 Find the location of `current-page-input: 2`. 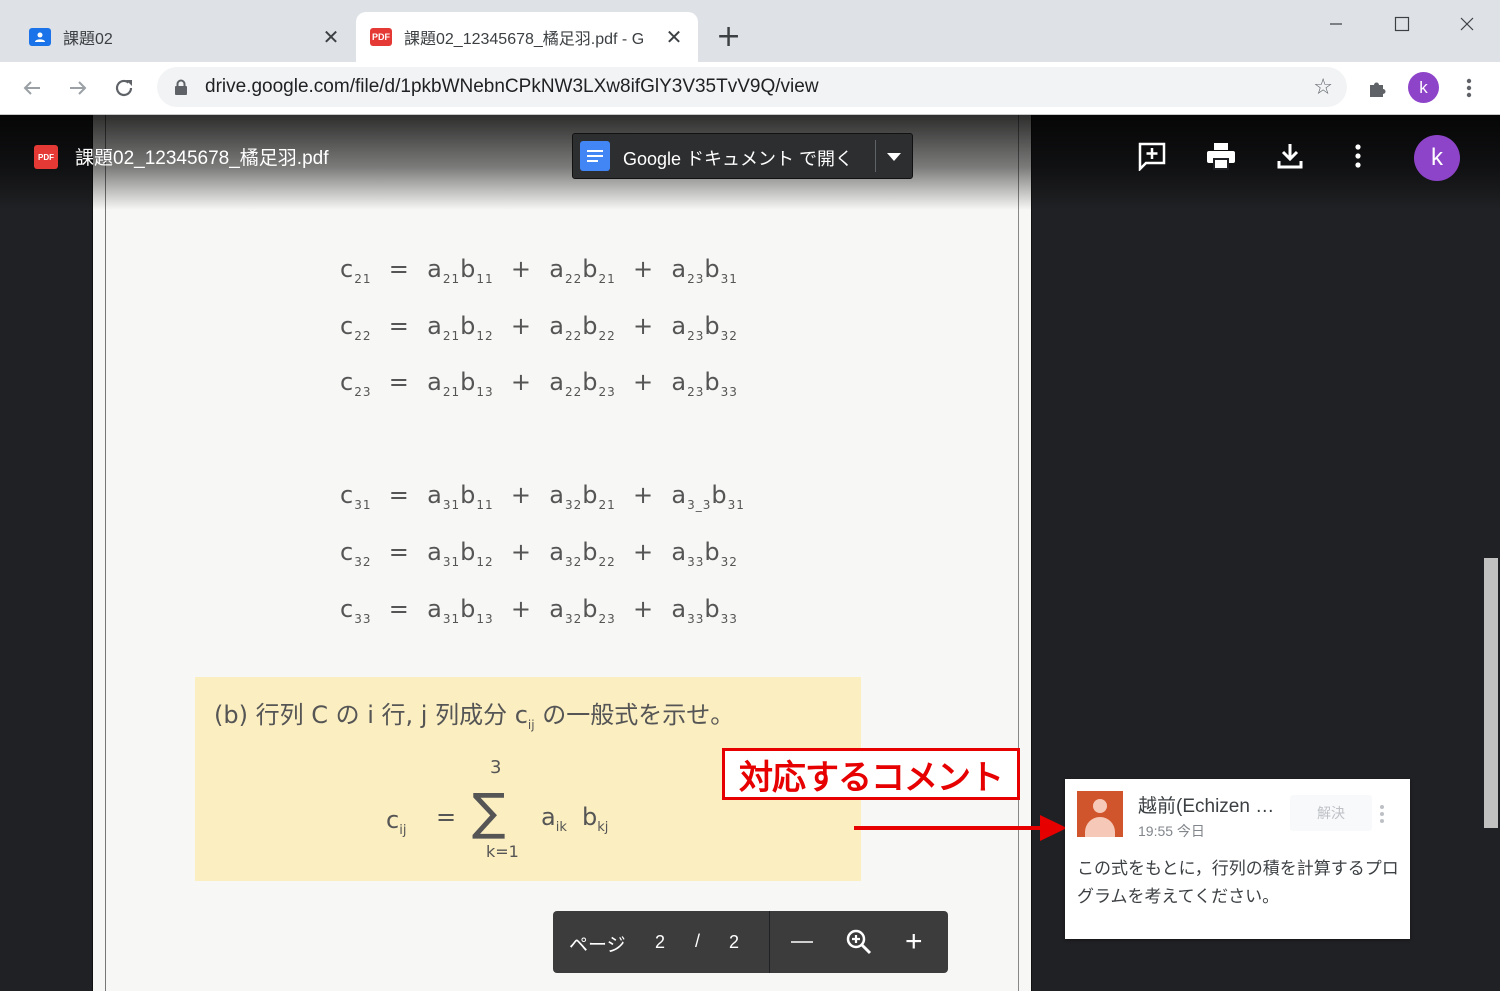

current-page-input: 2 is located at coordinates (660, 942).